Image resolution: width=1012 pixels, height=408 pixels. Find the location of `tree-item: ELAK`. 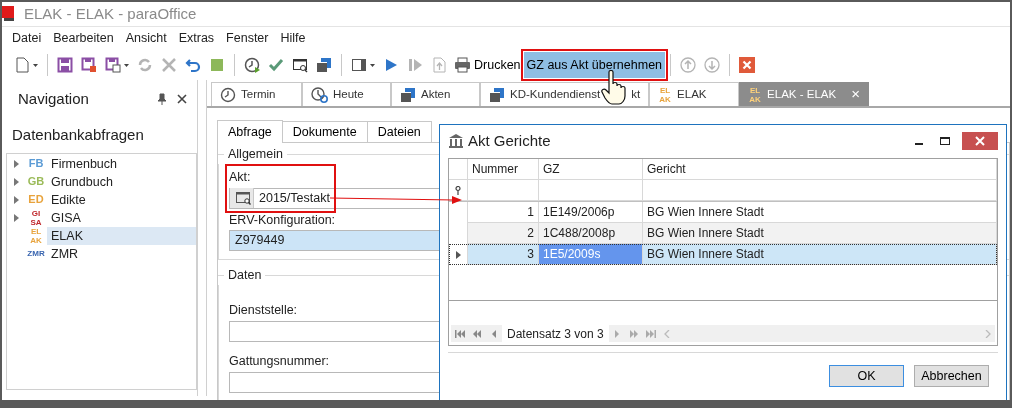

tree-item: ELAK is located at coordinates (121, 235).